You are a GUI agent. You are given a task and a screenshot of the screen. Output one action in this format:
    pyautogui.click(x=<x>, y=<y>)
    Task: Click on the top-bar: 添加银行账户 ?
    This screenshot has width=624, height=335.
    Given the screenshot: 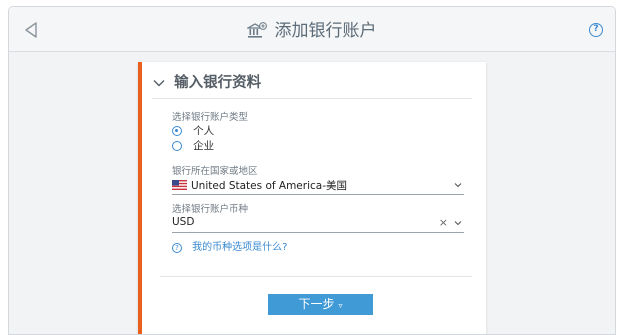 What is the action you would take?
    pyautogui.click(x=312, y=29)
    